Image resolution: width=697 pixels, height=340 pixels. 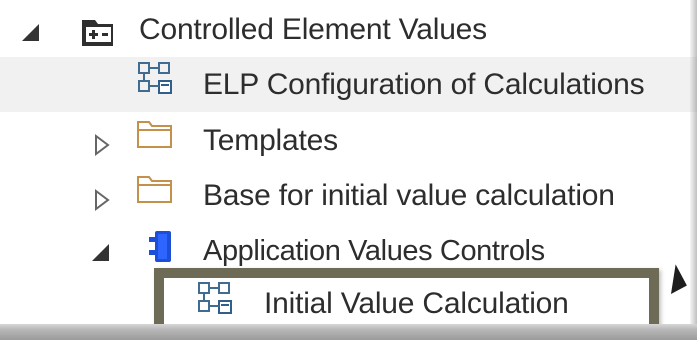 What do you see at coordinates (424, 84) in the screenshot?
I see `tree-item-label: ELP Configuration of Calculations` at bounding box center [424, 84].